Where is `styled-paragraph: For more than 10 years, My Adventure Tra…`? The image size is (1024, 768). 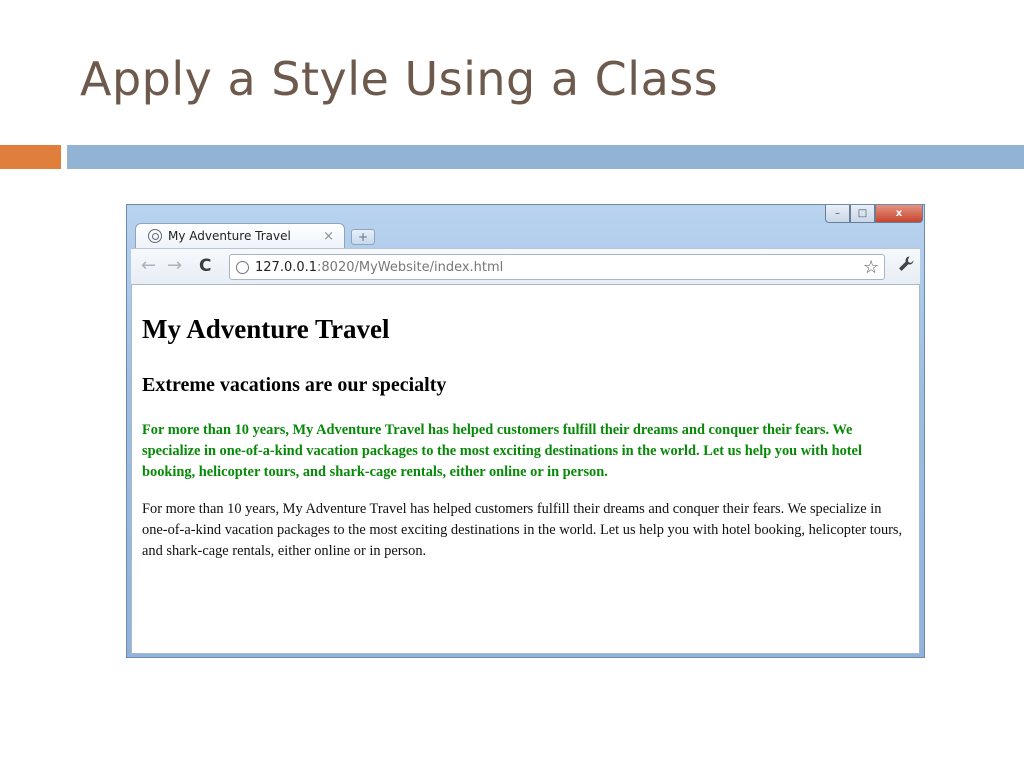
styled-paragraph: For more than 10 years, My Adventure Tra… is located at coordinates (502, 451).